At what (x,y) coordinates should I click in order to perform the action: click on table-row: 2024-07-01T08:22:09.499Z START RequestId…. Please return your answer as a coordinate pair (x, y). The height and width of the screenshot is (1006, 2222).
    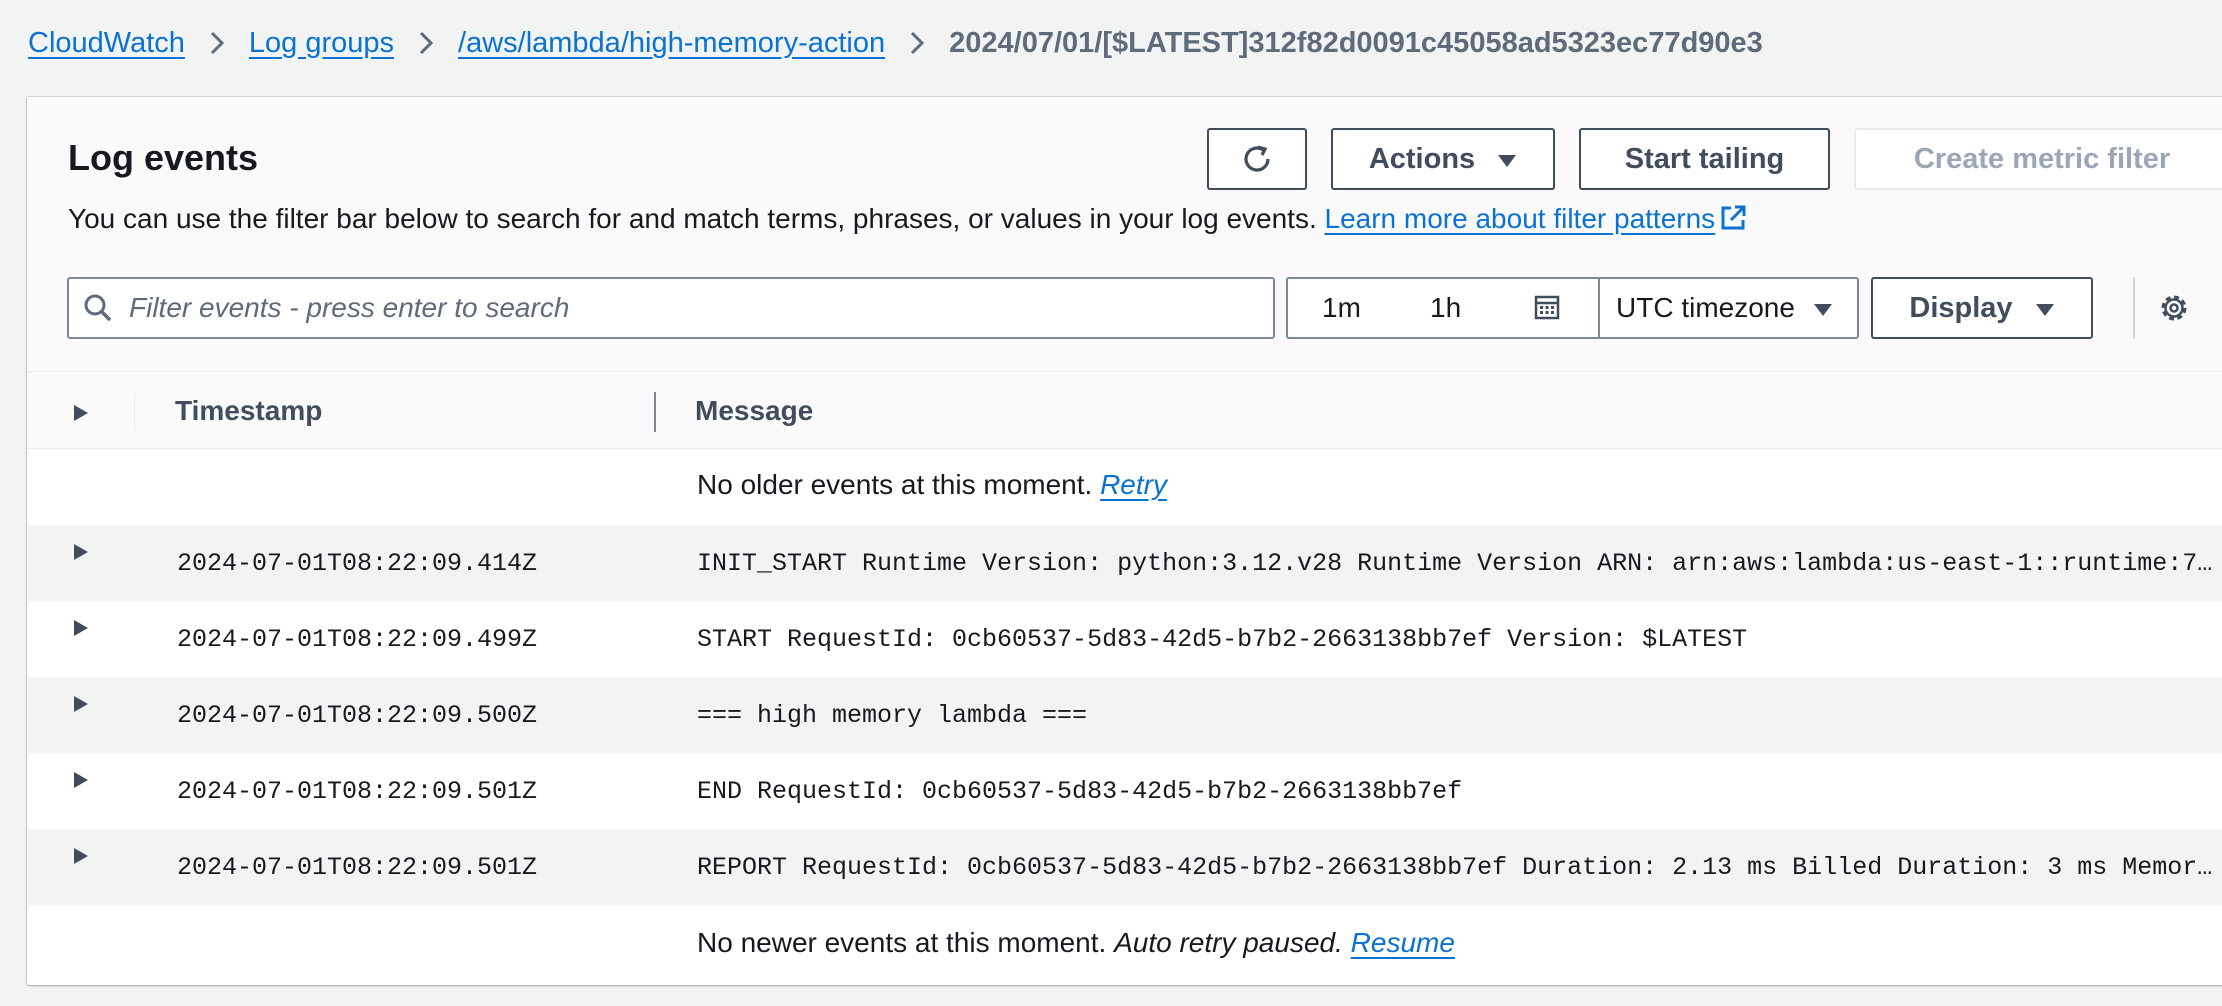
    Looking at the image, I should click on (1124, 639).